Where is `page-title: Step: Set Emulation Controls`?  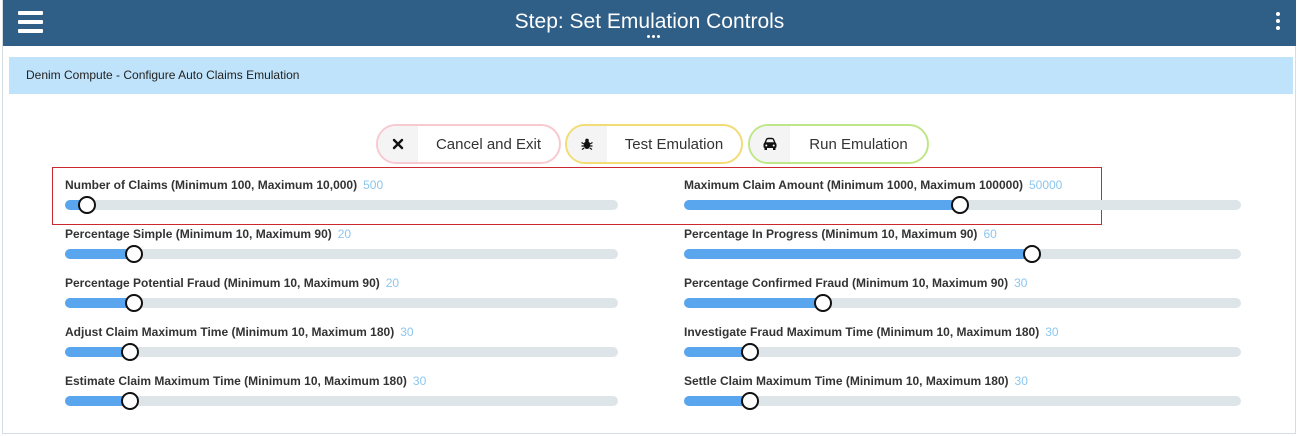 page-title: Step: Set Emulation Controls is located at coordinates (649, 21).